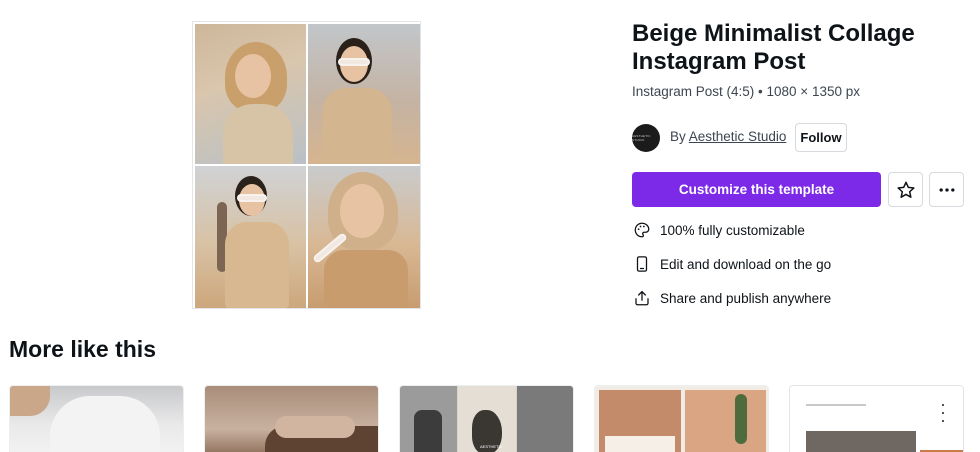 The image size is (980, 452). What do you see at coordinates (773, 47) in the screenshot?
I see `template-title: Beige Minimalist Collage Instagram Post` at bounding box center [773, 47].